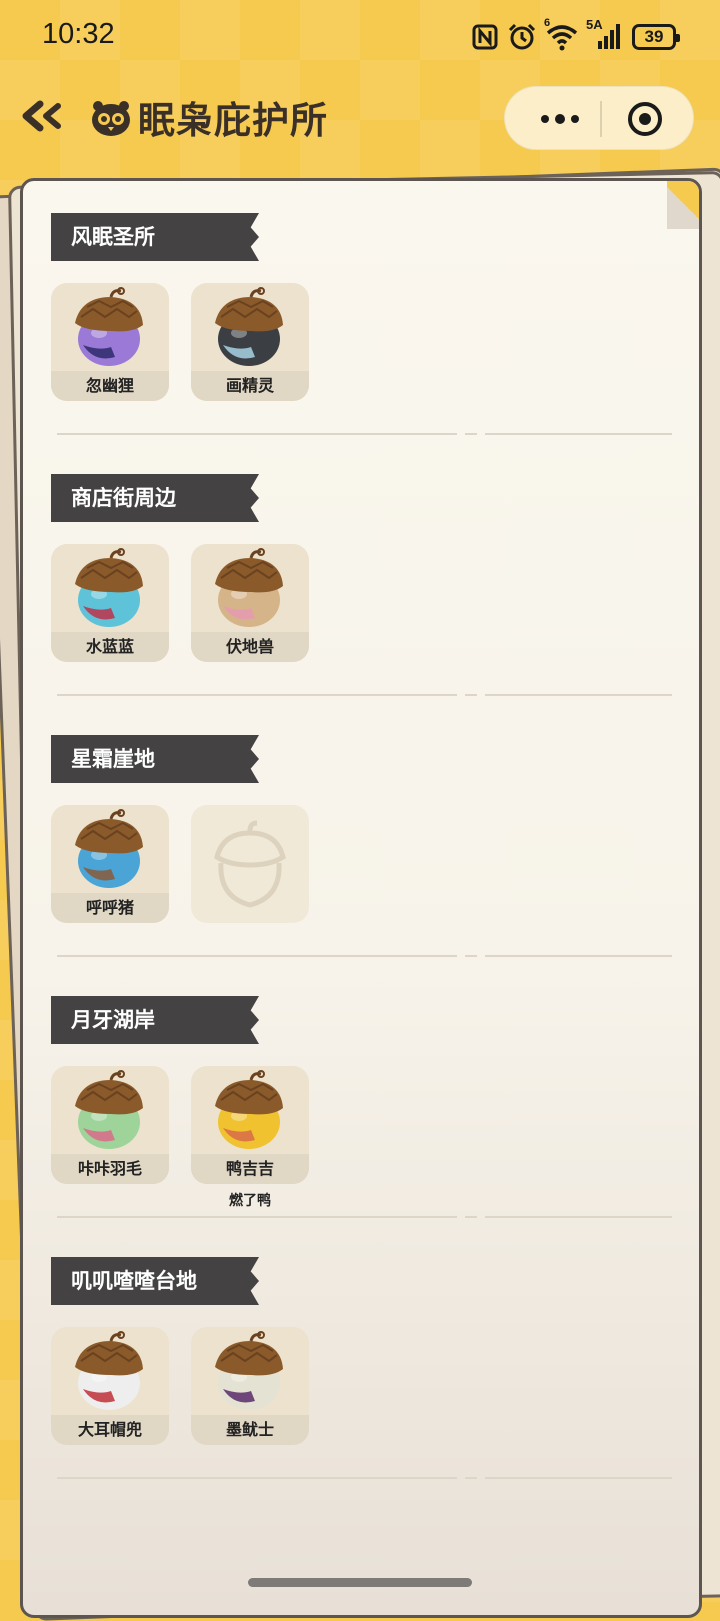  I want to click on miniprogram-capsule, so click(599, 118).